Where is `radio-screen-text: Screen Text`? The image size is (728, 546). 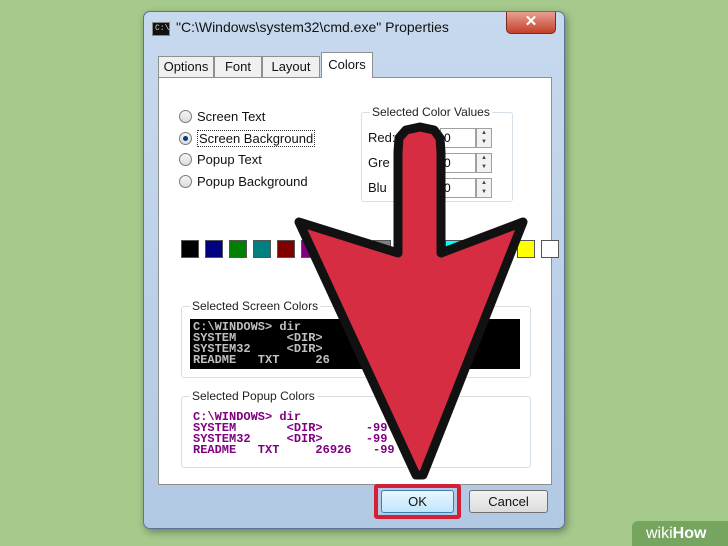
radio-screen-text: Screen Text is located at coordinates (222, 116).